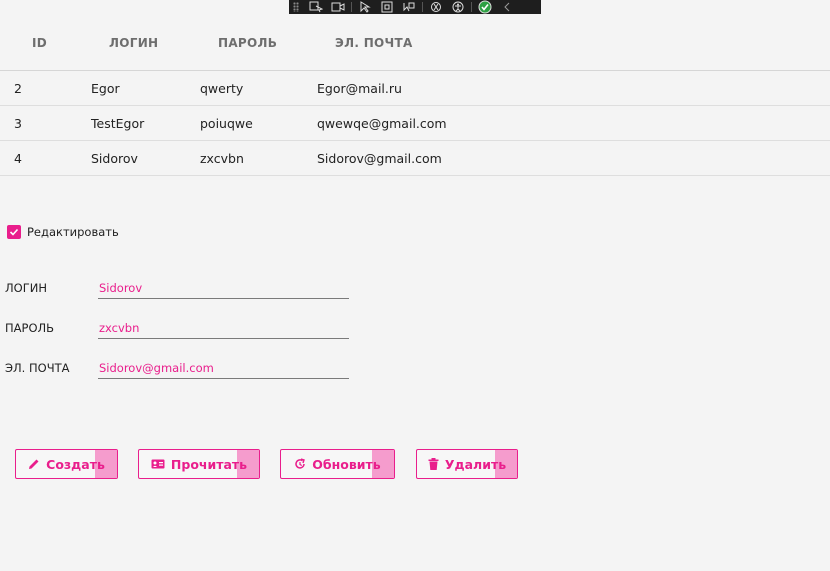  What do you see at coordinates (26, 288) in the screenshot?
I see `login-label: ЛОГИН` at bounding box center [26, 288].